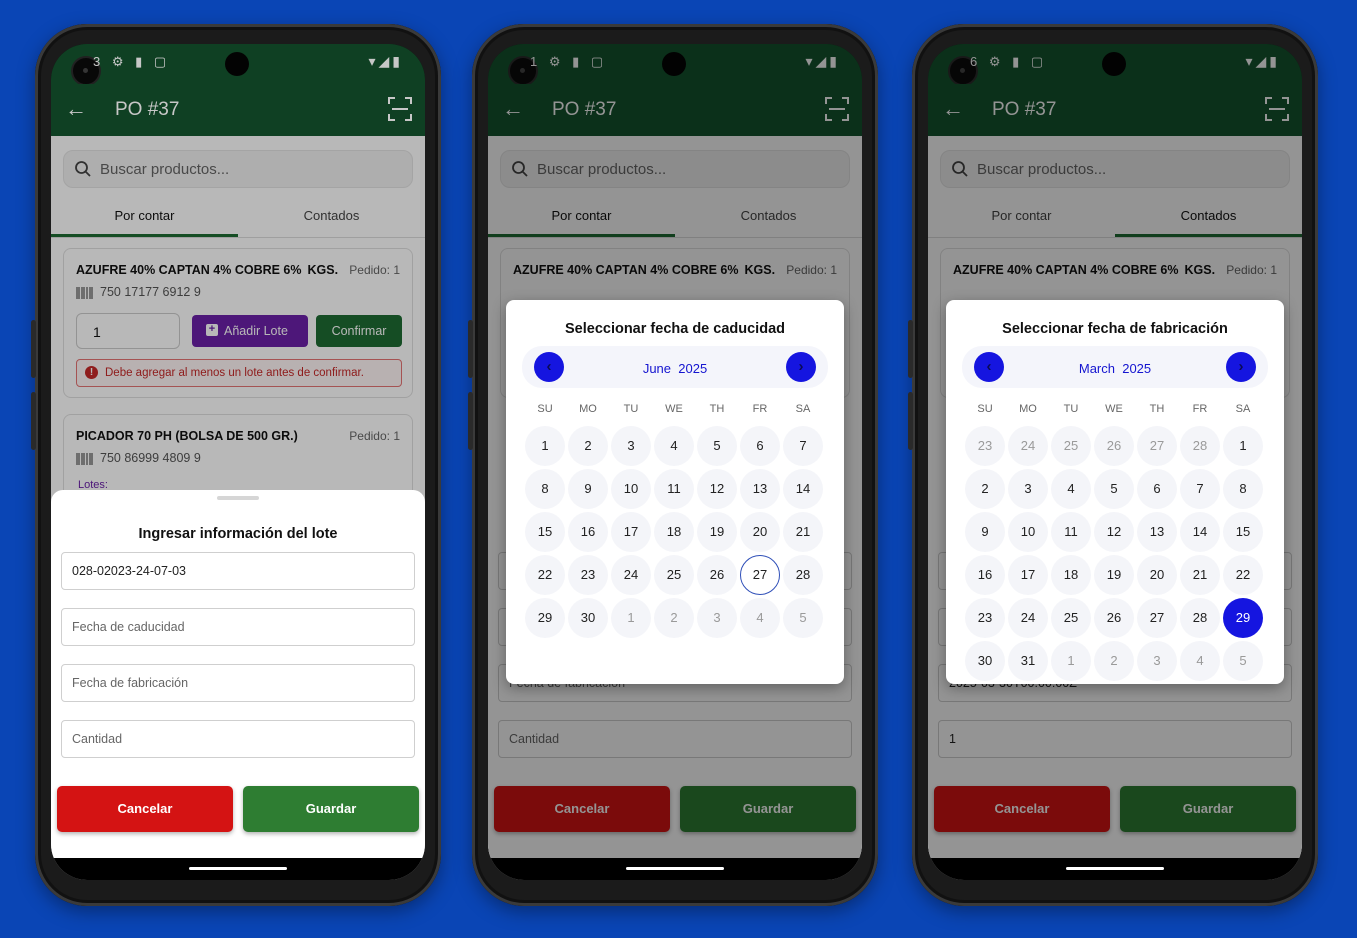 The width and height of the screenshot is (1357, 938). I want to click on calendar-day: 31, so click(1028, 661).